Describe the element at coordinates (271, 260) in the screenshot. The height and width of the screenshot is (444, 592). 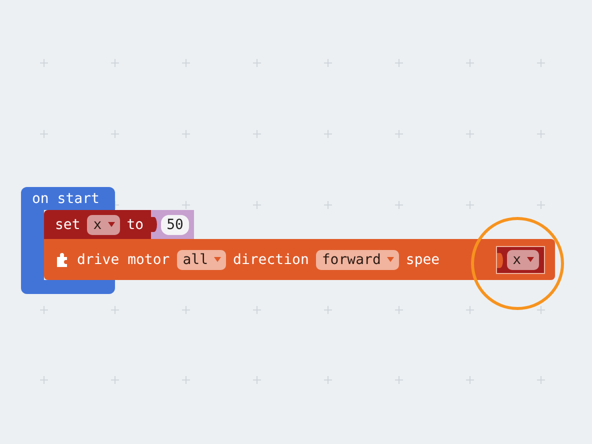
I see `block-text: direction` at that location.